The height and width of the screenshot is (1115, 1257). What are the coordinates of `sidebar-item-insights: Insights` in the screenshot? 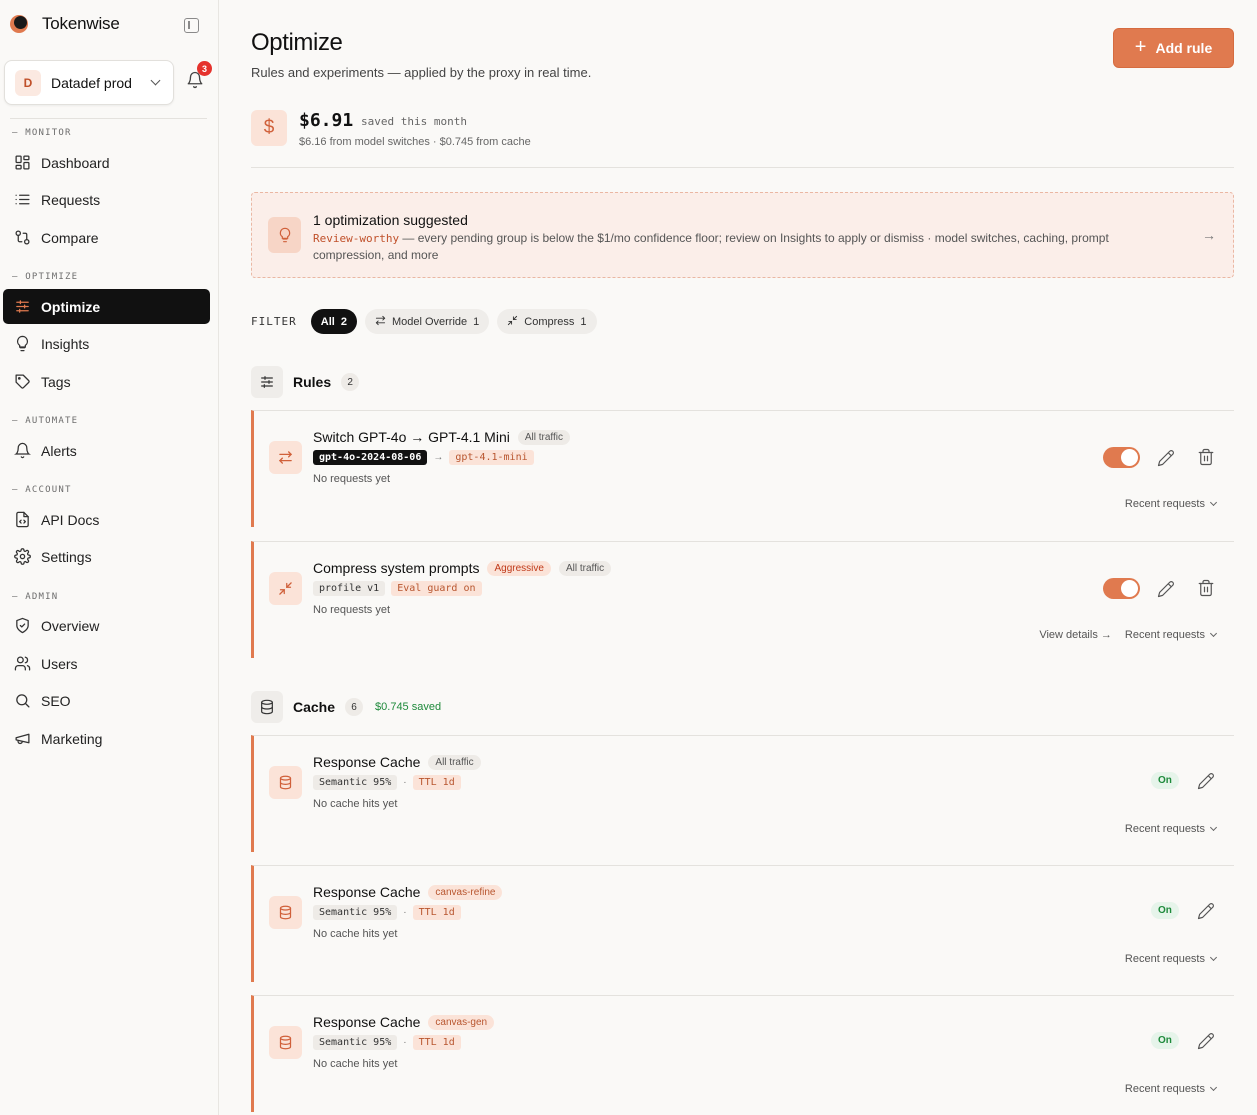 It's located at (106, 343).